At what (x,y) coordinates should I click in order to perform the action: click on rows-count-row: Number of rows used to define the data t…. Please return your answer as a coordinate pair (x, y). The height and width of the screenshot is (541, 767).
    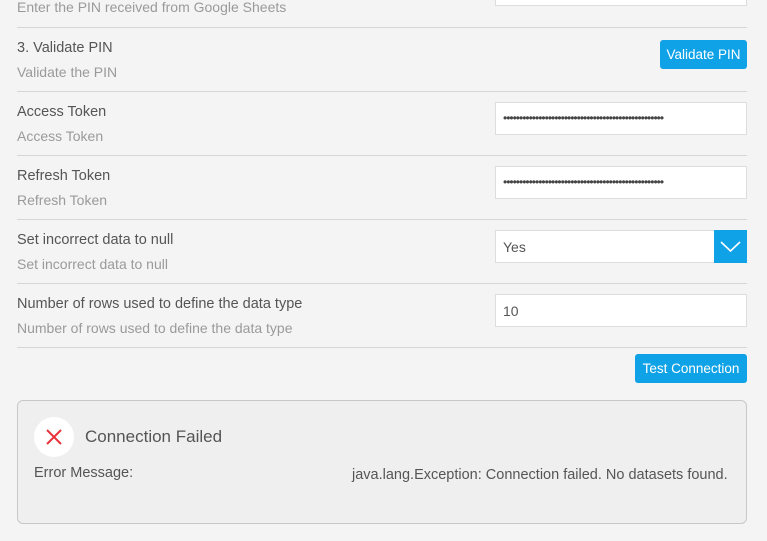
    Looking at the image, I should click on (382, 315).